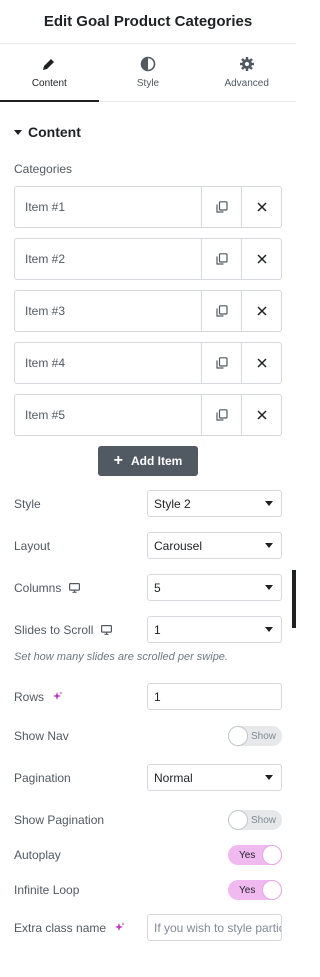  What do you see at coordinates (148, 736) in the screenshot?
I see `show-nav-control: Show Nav Show` at bounding box center [148, 736].